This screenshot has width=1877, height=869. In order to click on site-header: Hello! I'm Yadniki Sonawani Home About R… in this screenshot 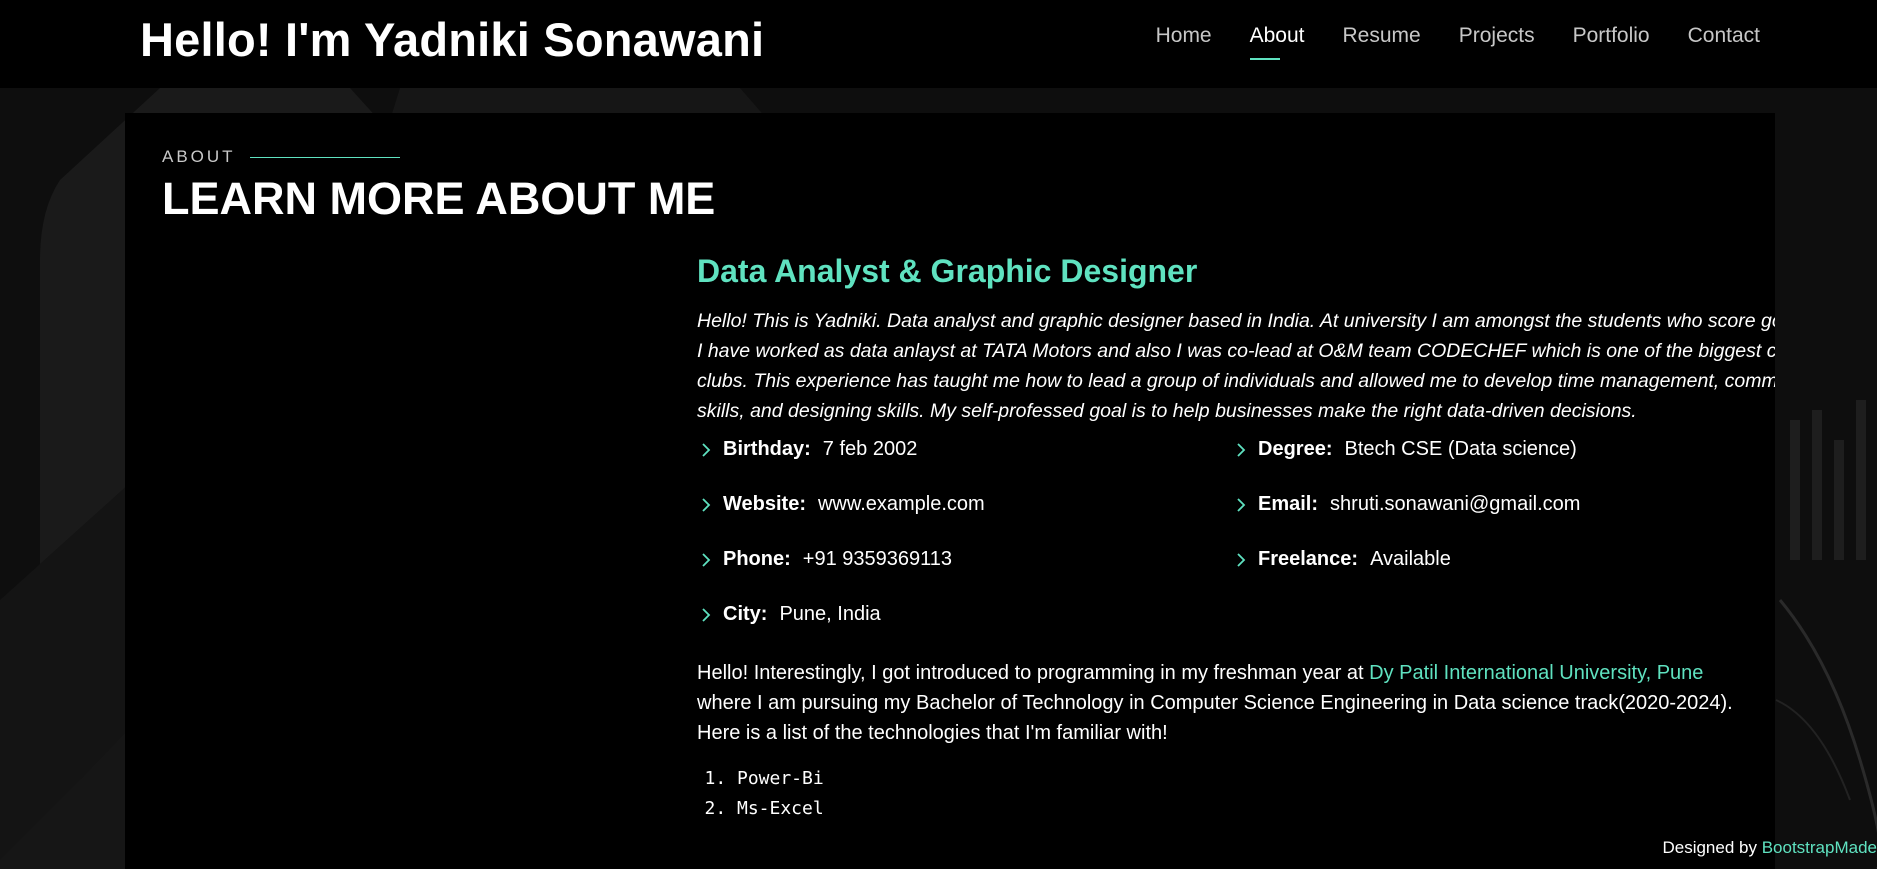, I will do `click(938, 44)`.